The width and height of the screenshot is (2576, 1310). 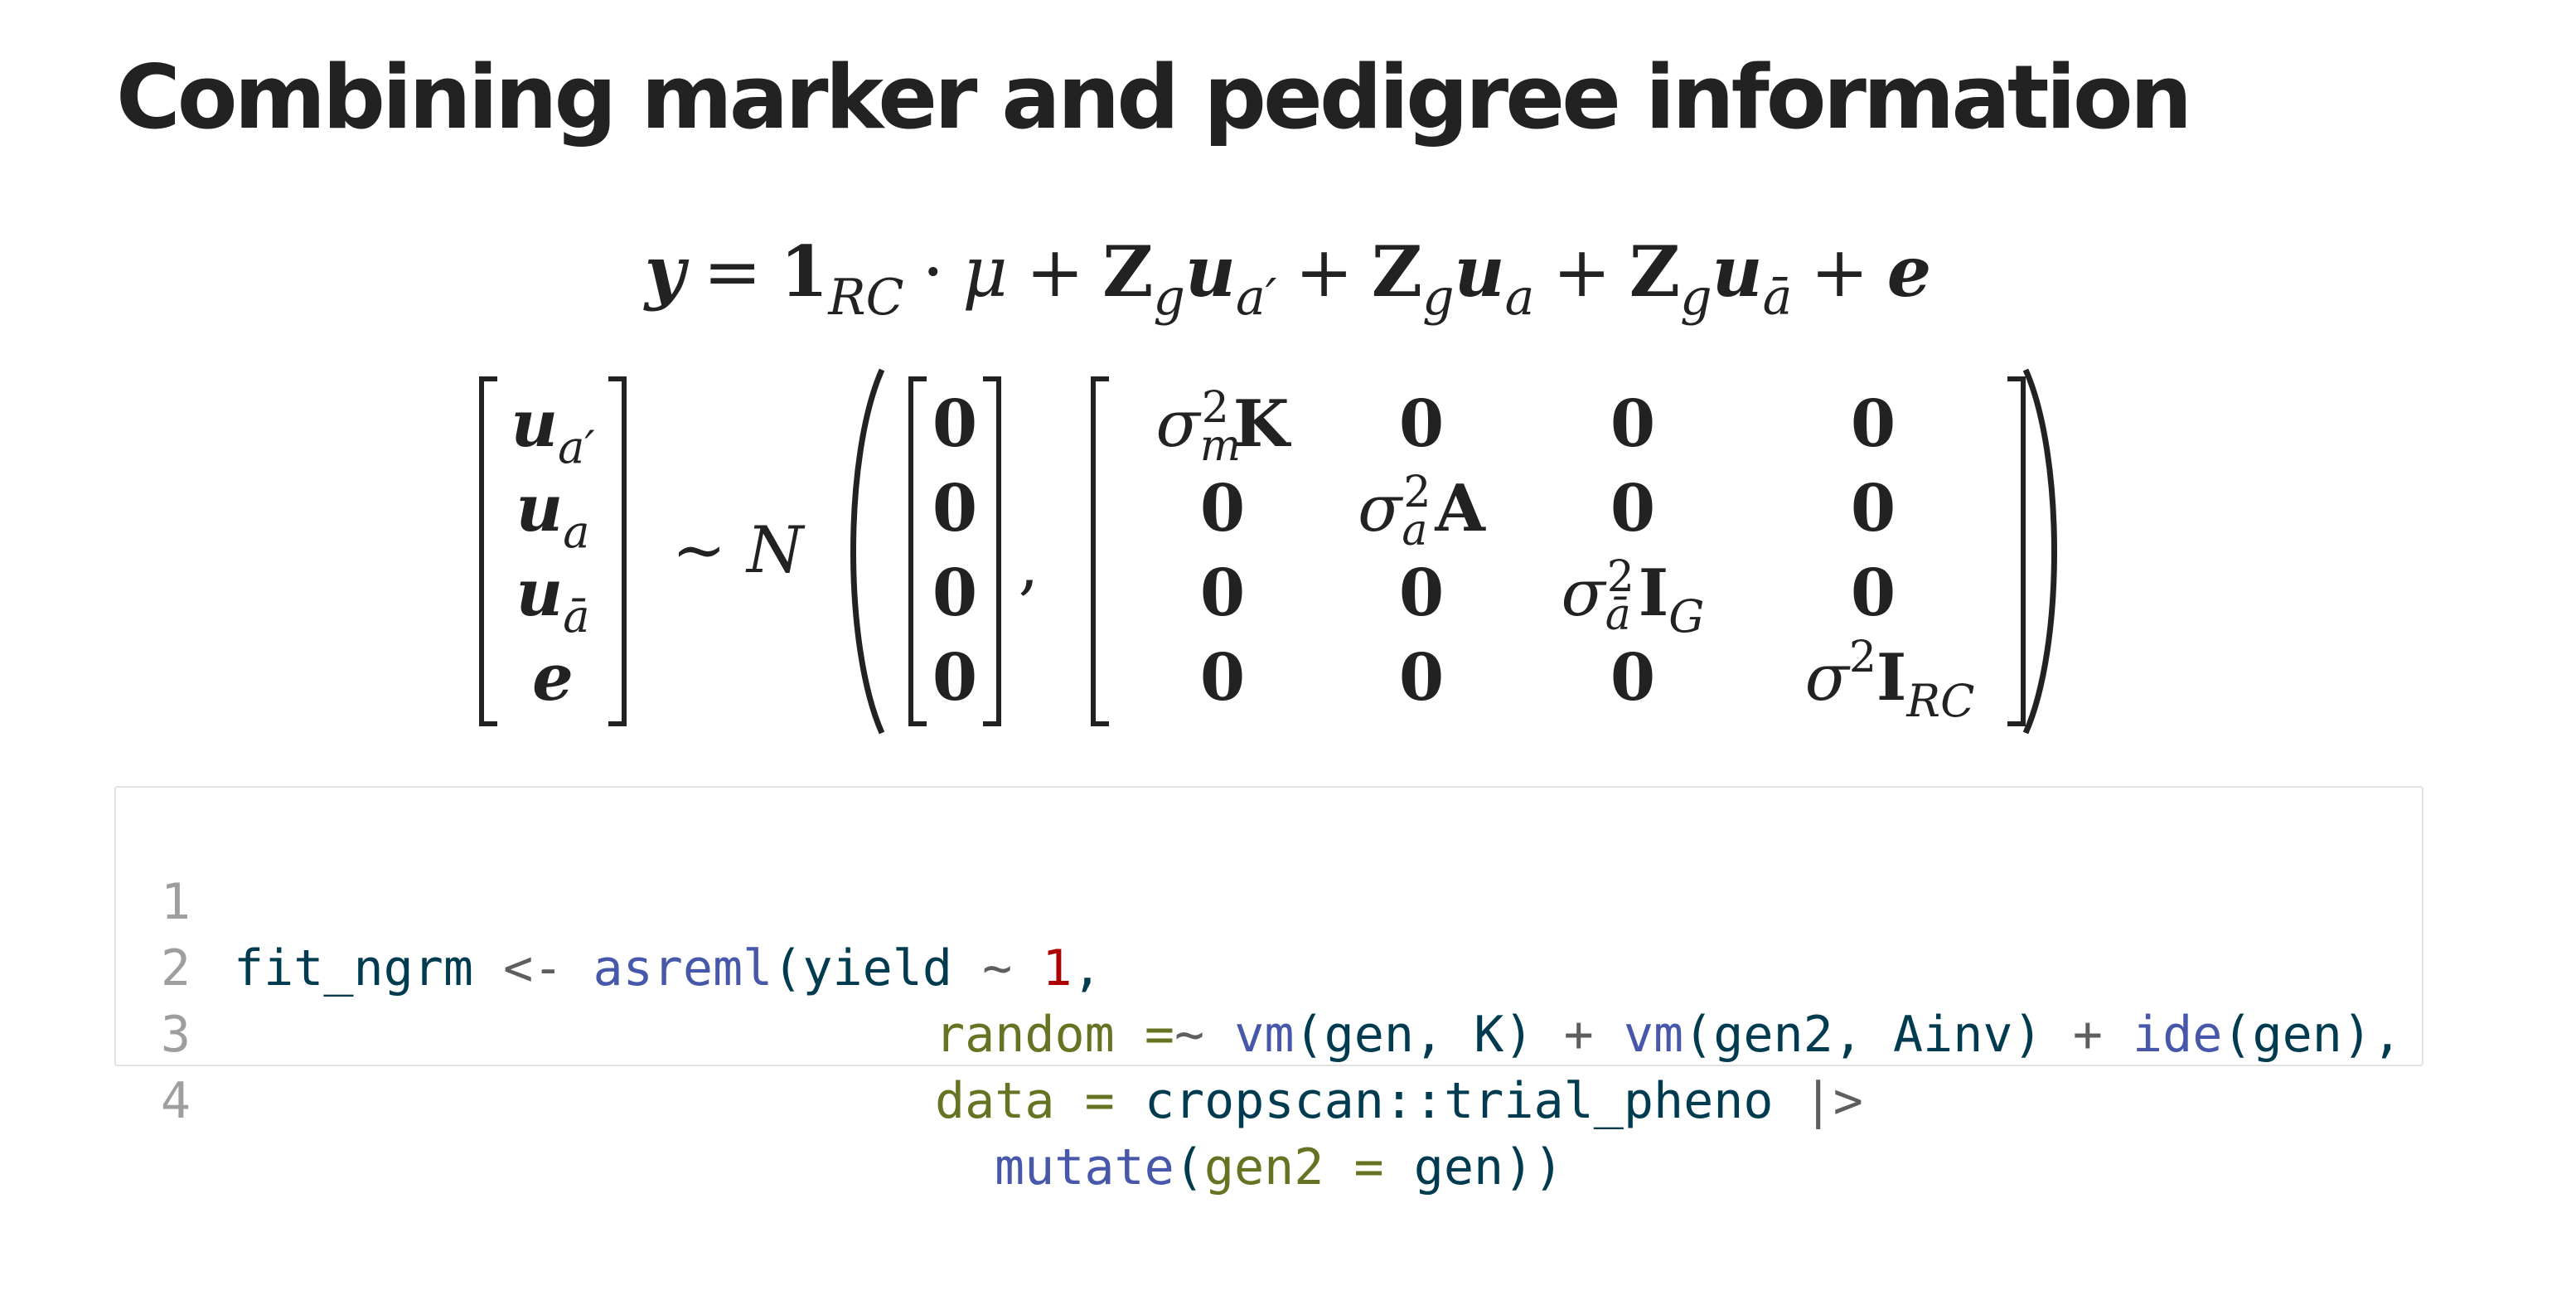 I want to click on sigma-subscript: ā, so click(x=1618, y=615).